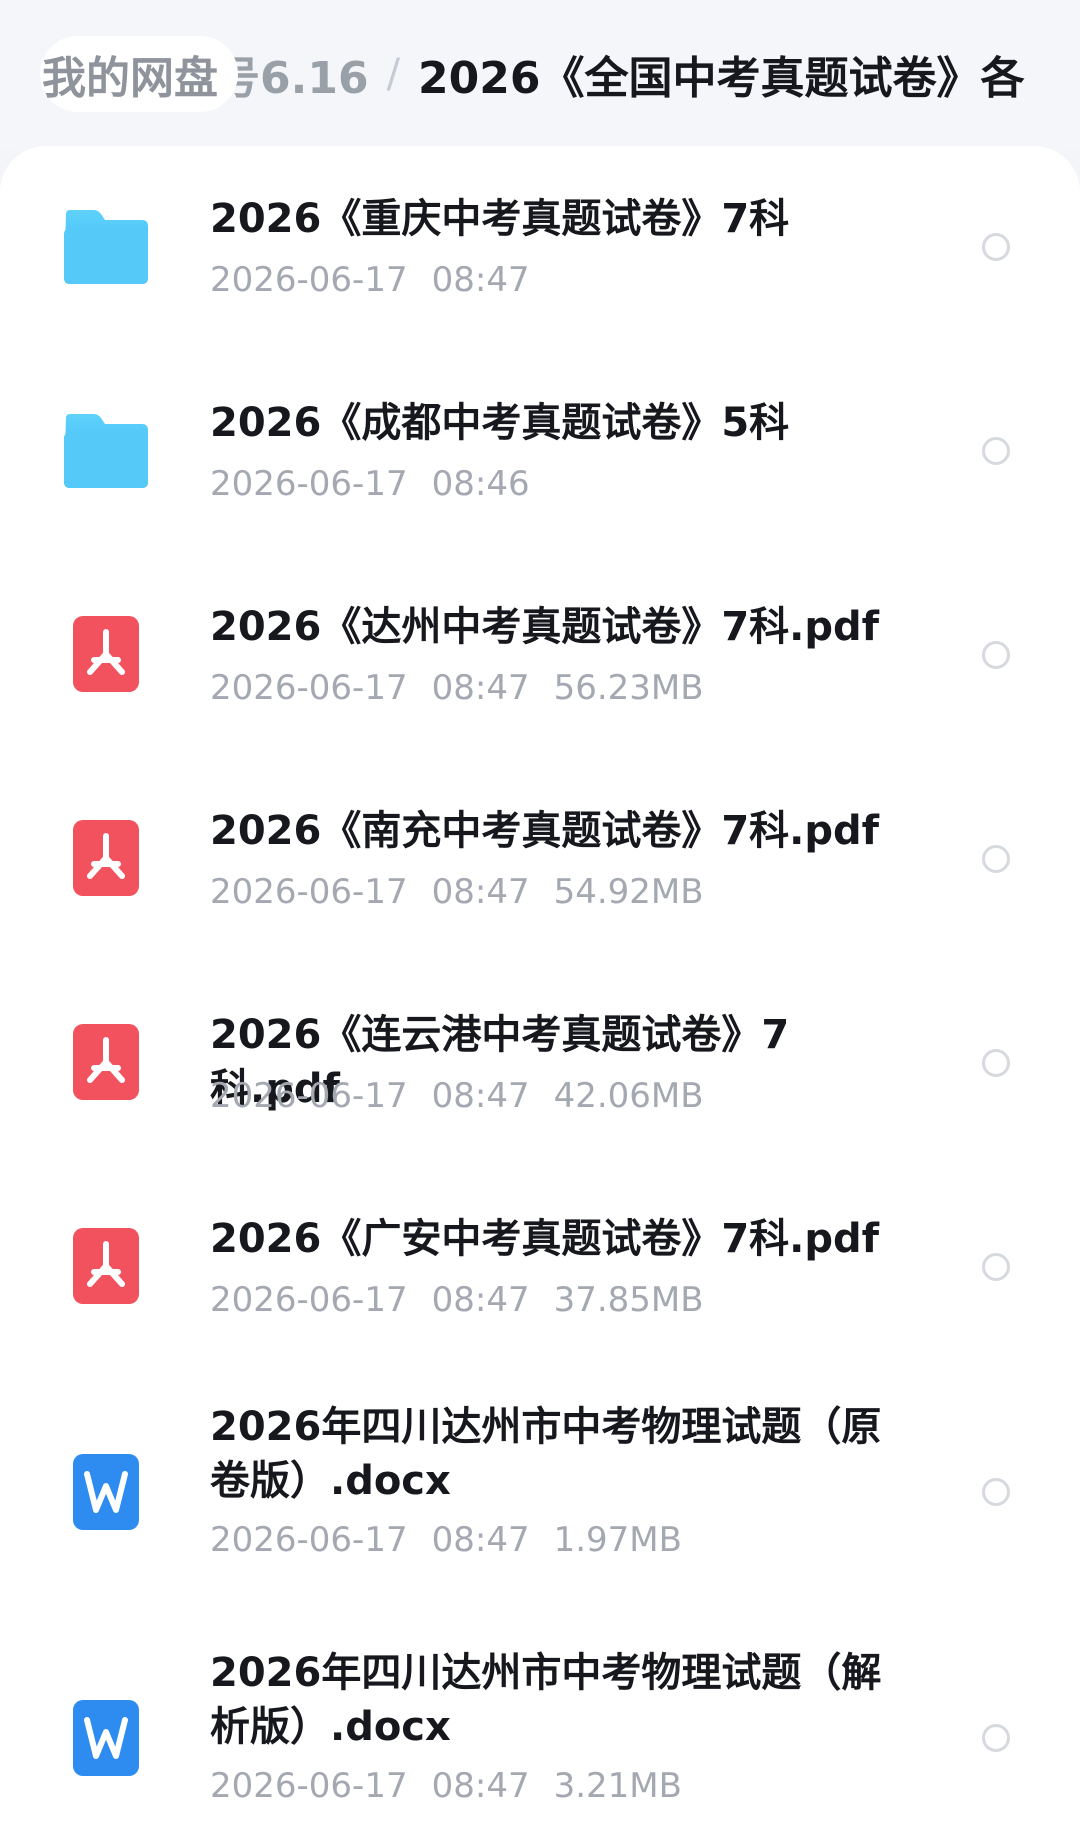  I want to click on file-meta: 2026-06-17 08:47, so click(370, 280).